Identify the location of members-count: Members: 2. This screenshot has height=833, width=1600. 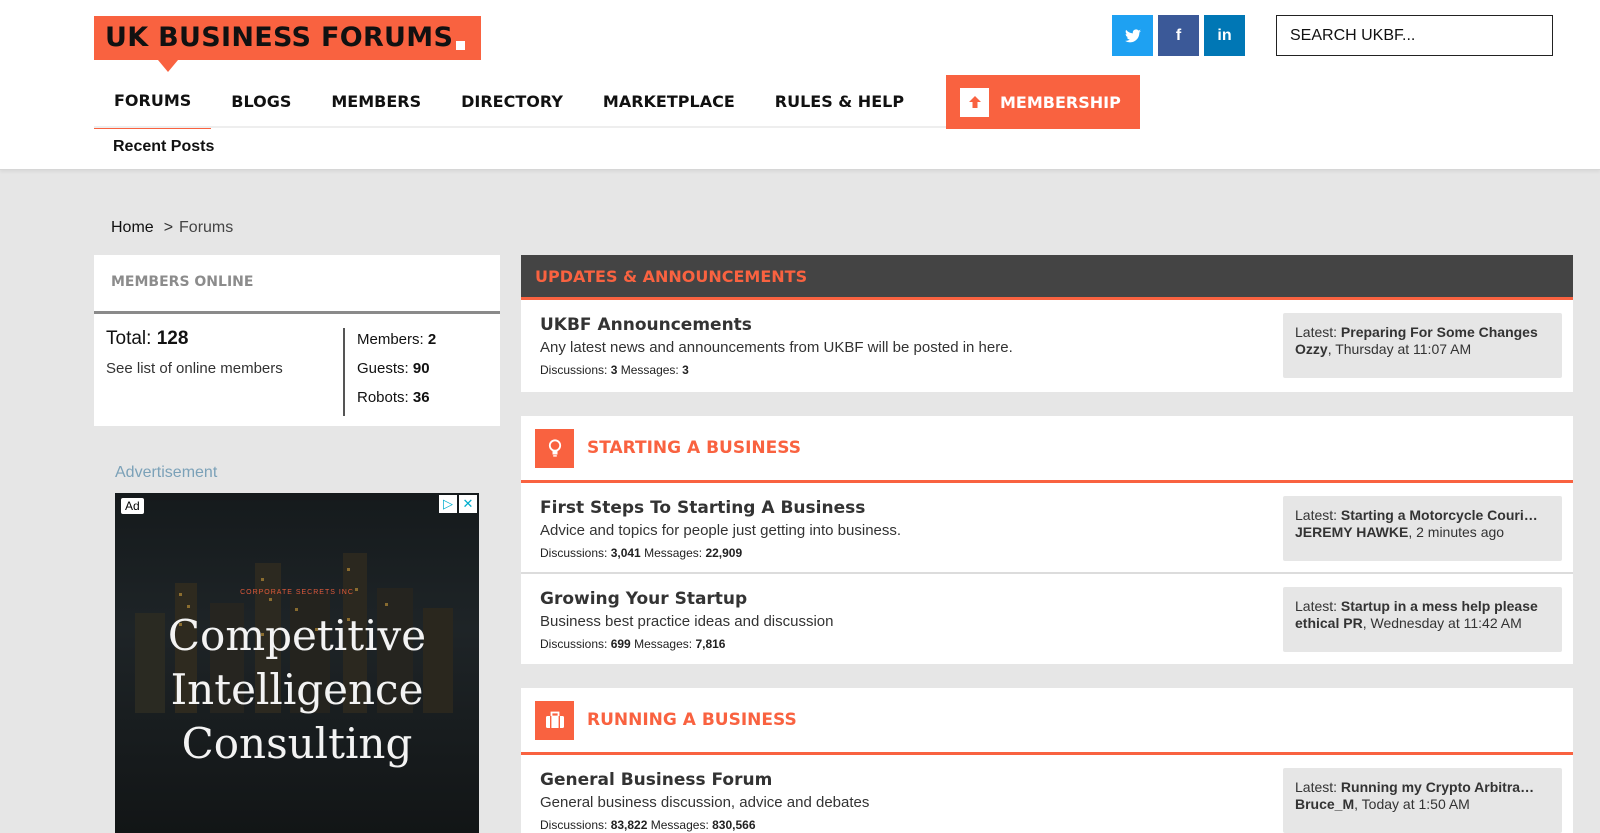
(396, 339).